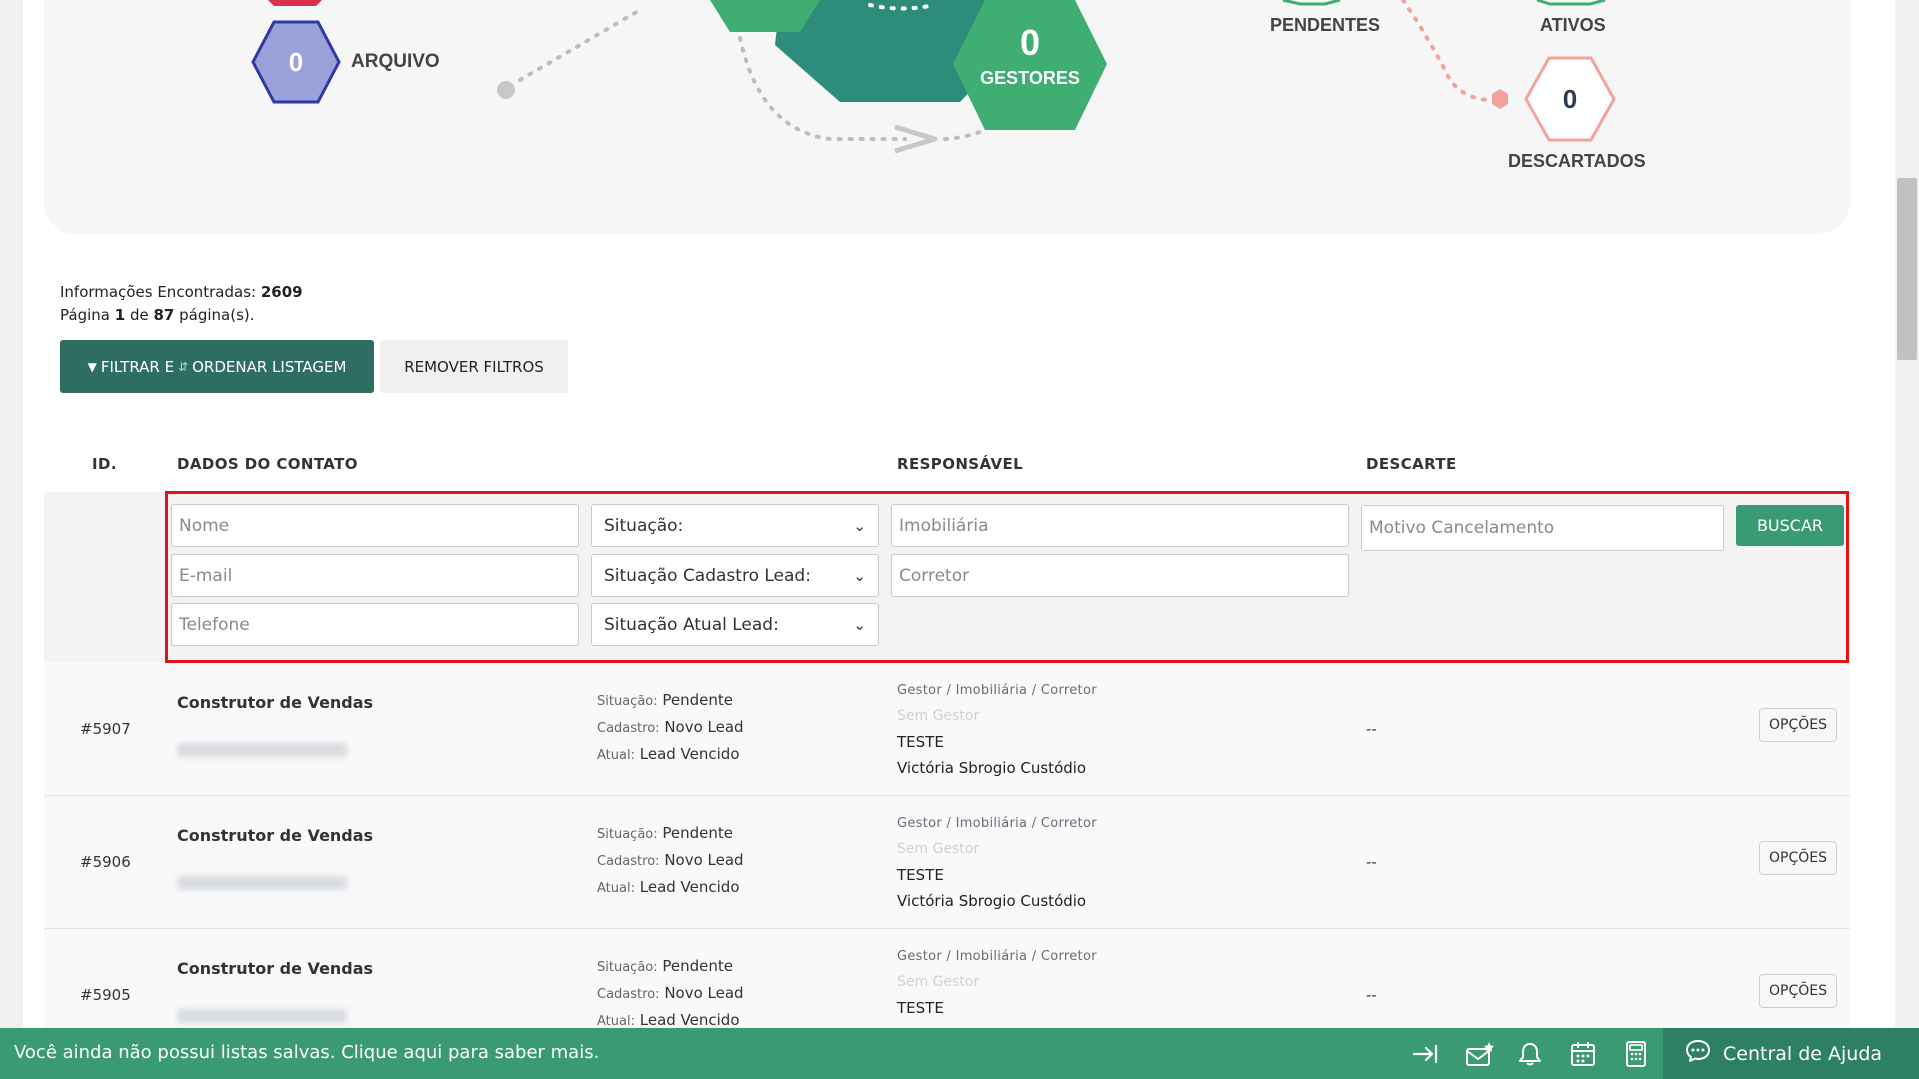 Image resolution: width=1919 pixels, height=1079 pixels. Describe the element at coordinates (85, 315) in the screenshot. I see `page-prefix: Página` at that location.